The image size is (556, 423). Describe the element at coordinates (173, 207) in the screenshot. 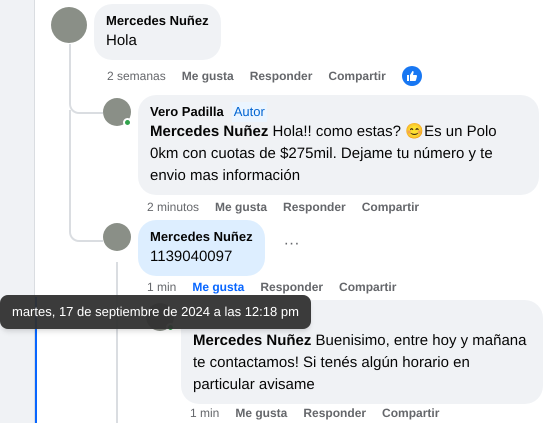

I see `comment-time: 2 minutos` at that location.